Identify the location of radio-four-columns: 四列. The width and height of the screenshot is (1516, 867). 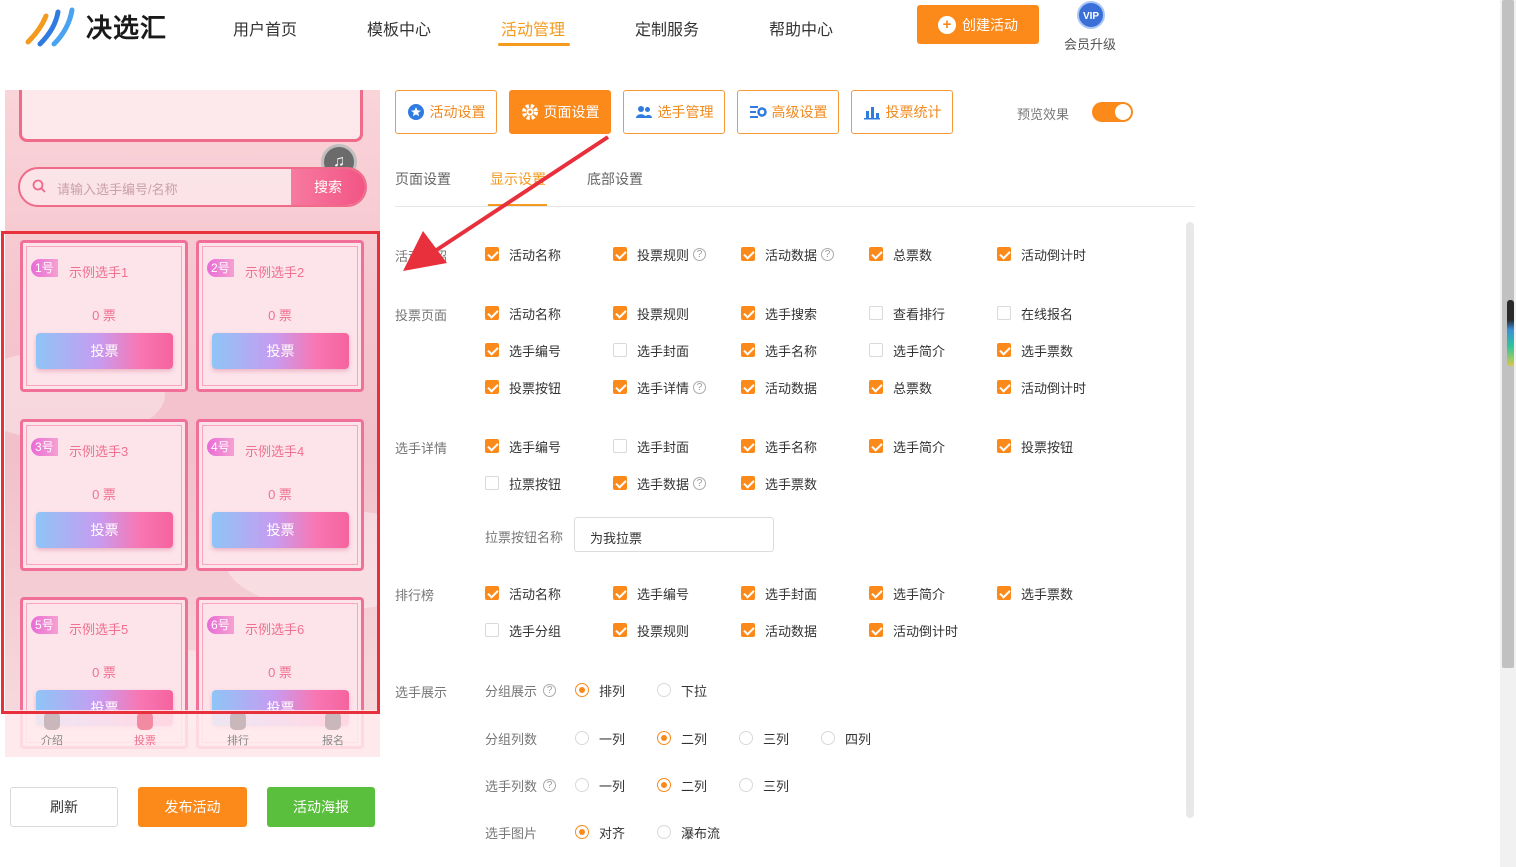
(846, 738).